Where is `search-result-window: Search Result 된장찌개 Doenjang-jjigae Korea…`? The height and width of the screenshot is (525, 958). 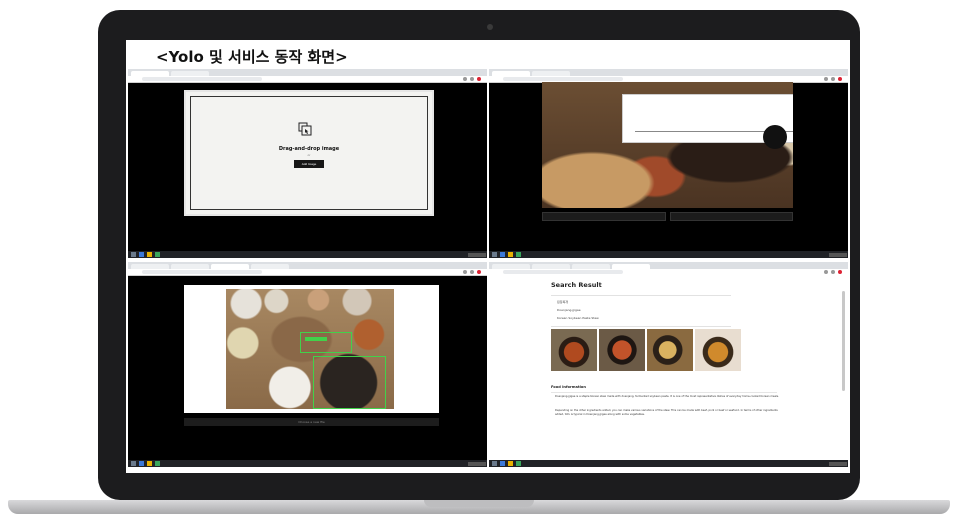
search-result-window: Search Result 된장찌개 Doenjang-jjigae Korea… is located at coordinates (668, 364).